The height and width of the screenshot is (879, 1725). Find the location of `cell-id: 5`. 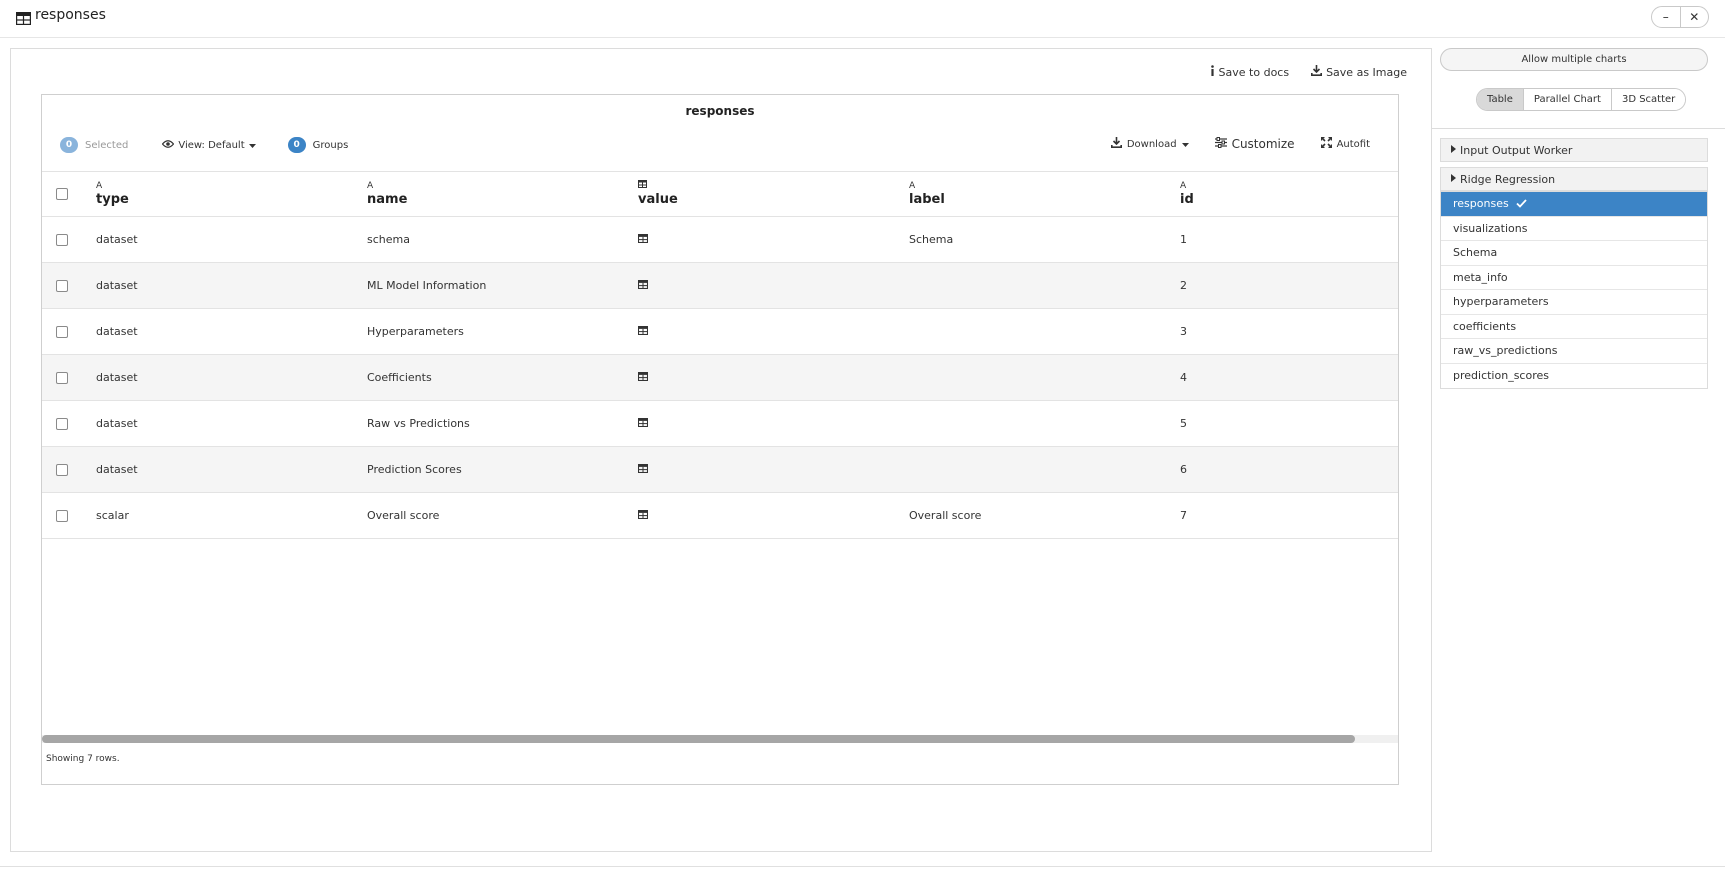

cell-id: 5 is located at coordinates (1183, 423).